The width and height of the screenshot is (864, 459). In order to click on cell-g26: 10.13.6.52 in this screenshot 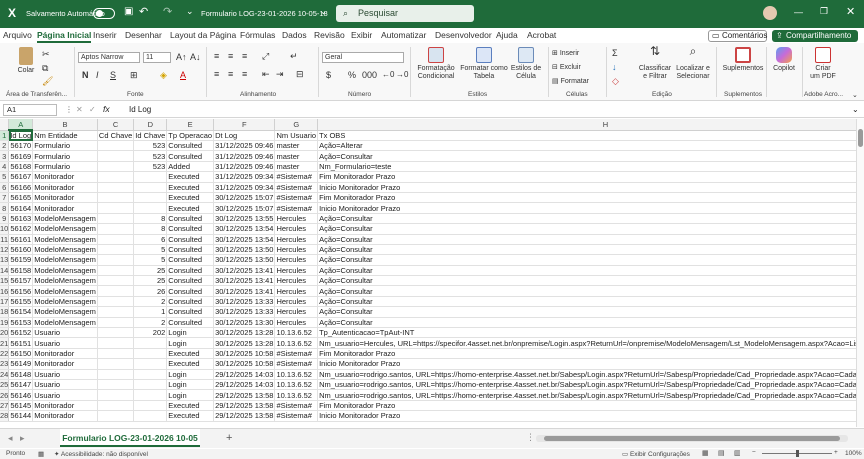, I will do `click(296, 395)`.